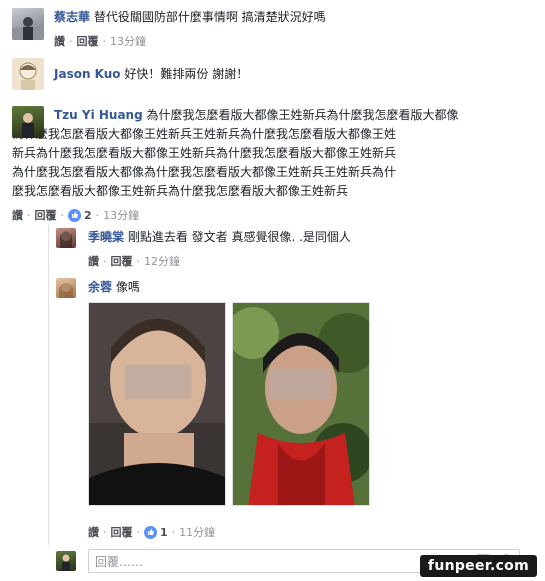 This screenshot has width=545, height=581. What do you see at coordinates (180, 191) in the screenshot?
I see `comment-text-line: 麼我怎麼看版大都像王姓新兵為什麼我怎麼看版大都像王姓新兵` at bounding box center [180, 191].